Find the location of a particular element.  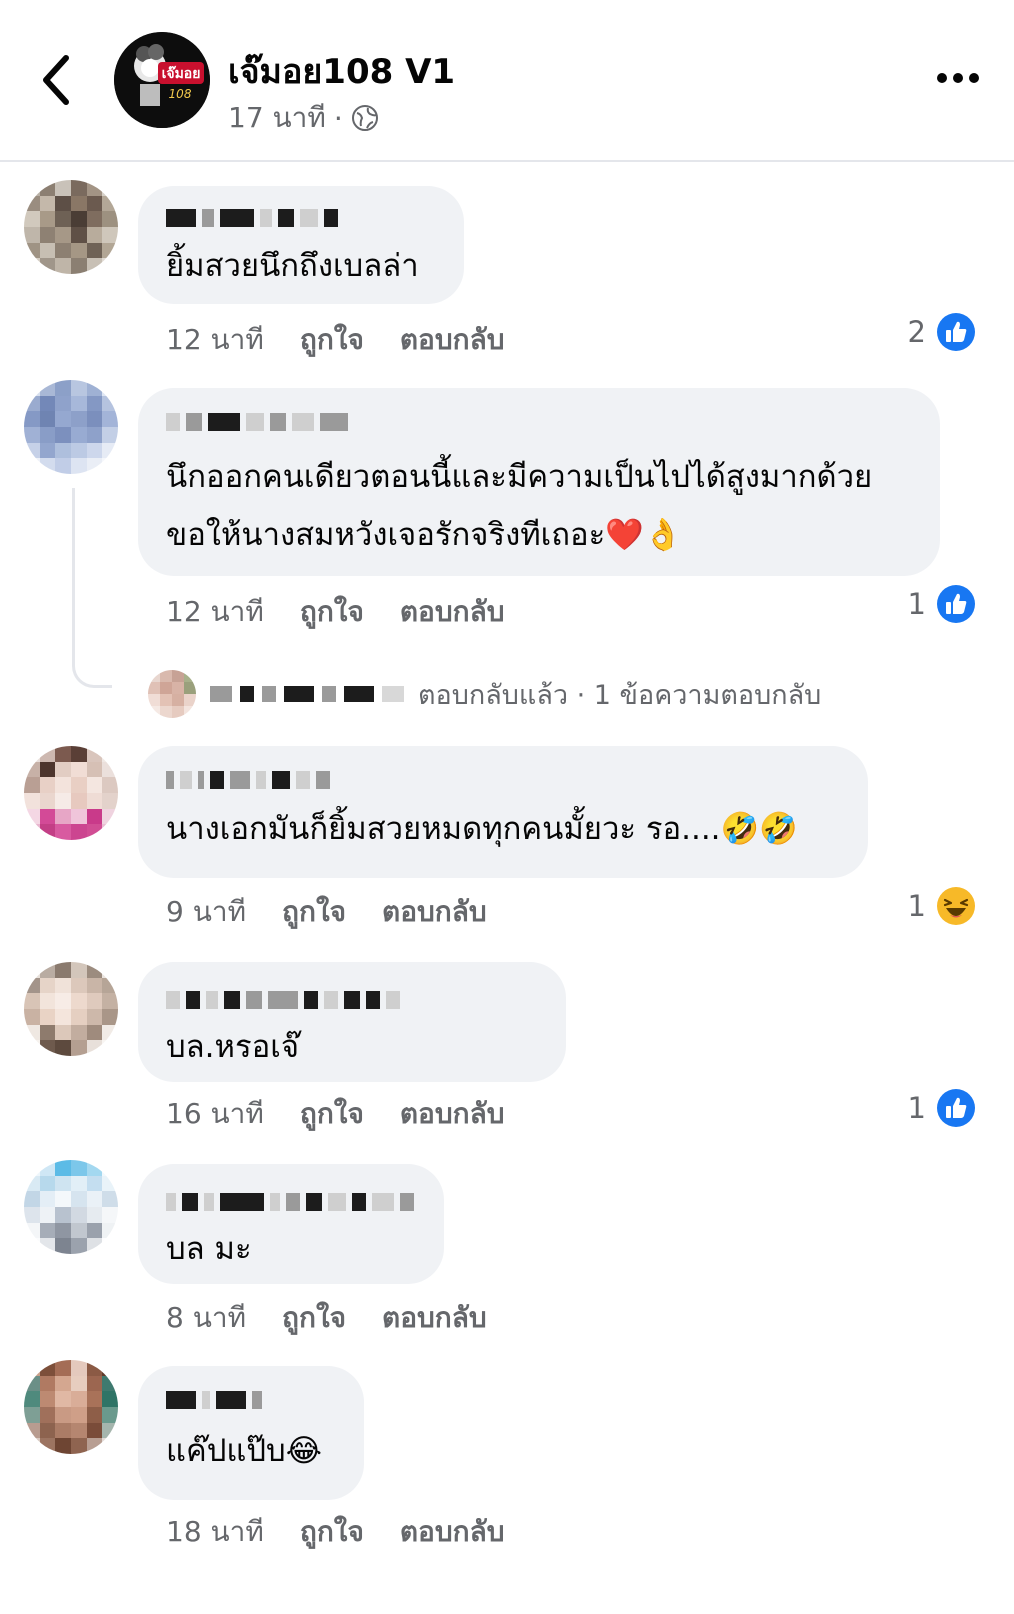

page-avatar: เจ๊มอย 108 is located at coordinates (162, 80).